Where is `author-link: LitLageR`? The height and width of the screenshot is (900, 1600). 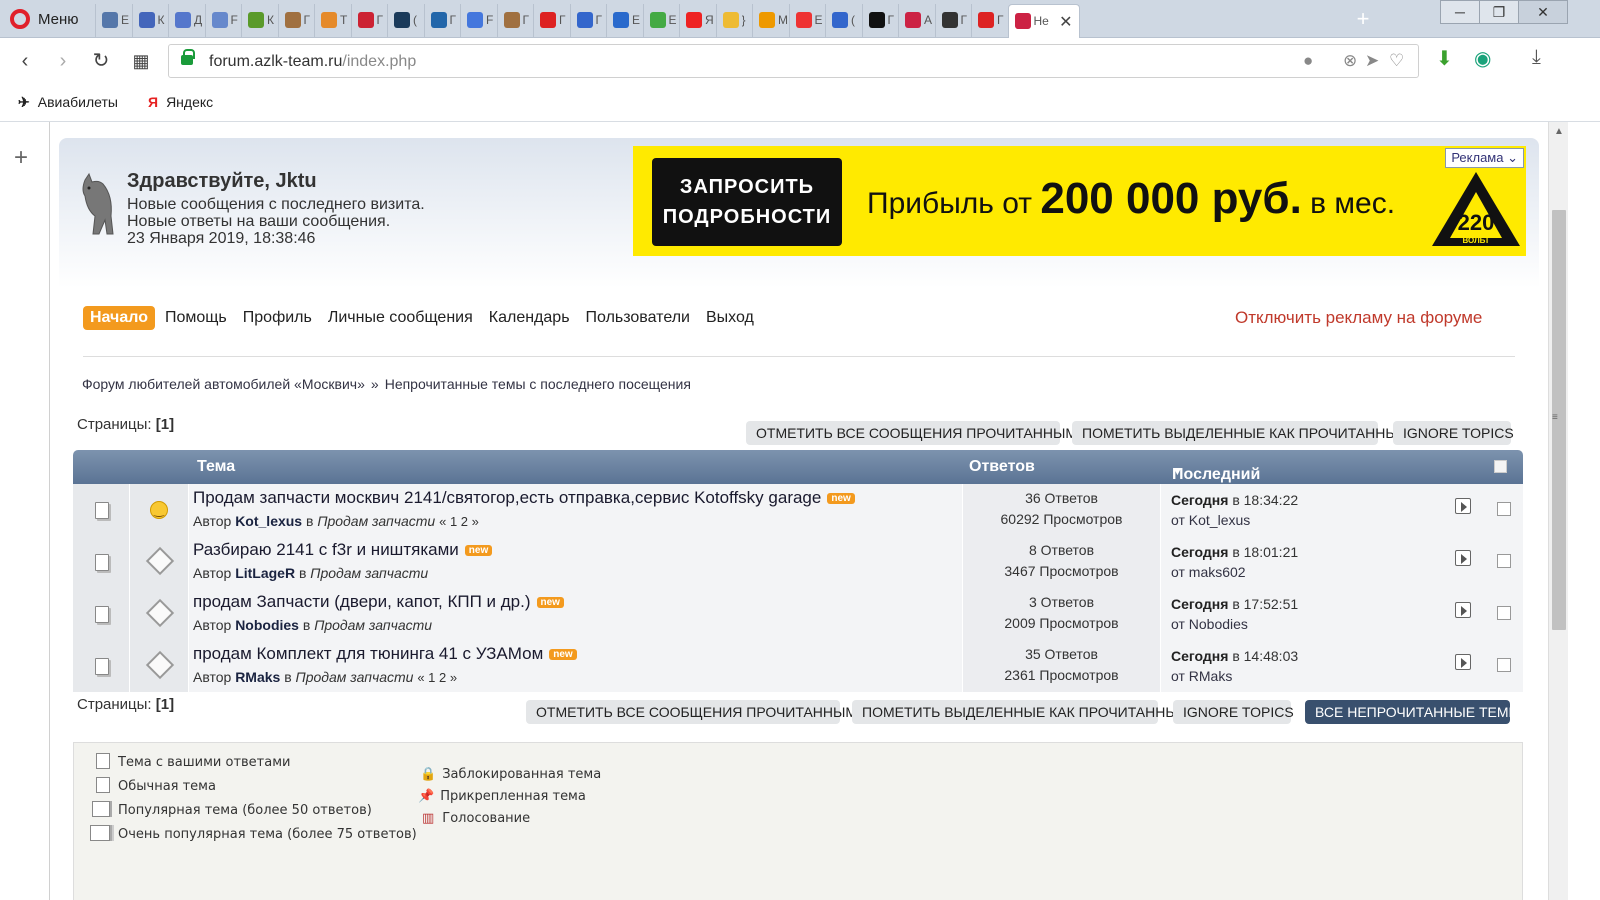 author-link: LitLageR is located at coordinates (265, 573).